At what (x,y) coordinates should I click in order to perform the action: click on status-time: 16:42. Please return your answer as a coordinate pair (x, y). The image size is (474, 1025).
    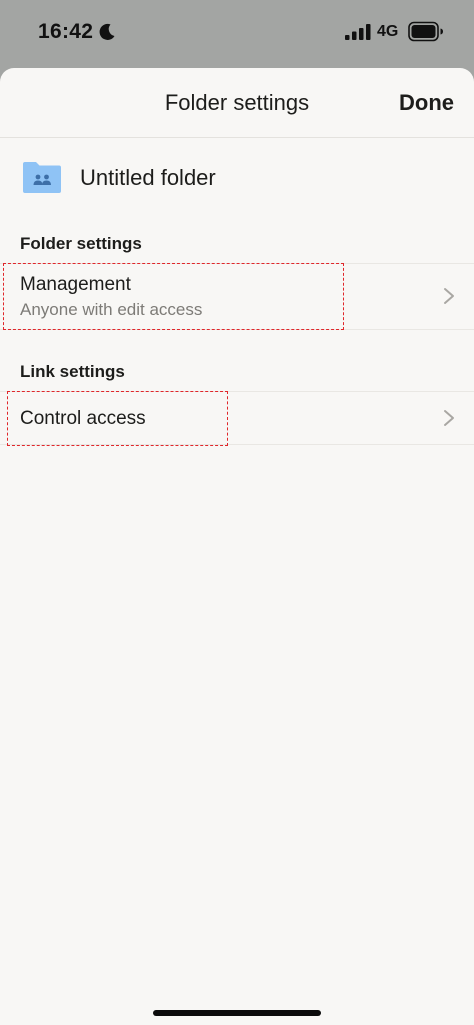
    Looking at the image, I should click on (66, 31).